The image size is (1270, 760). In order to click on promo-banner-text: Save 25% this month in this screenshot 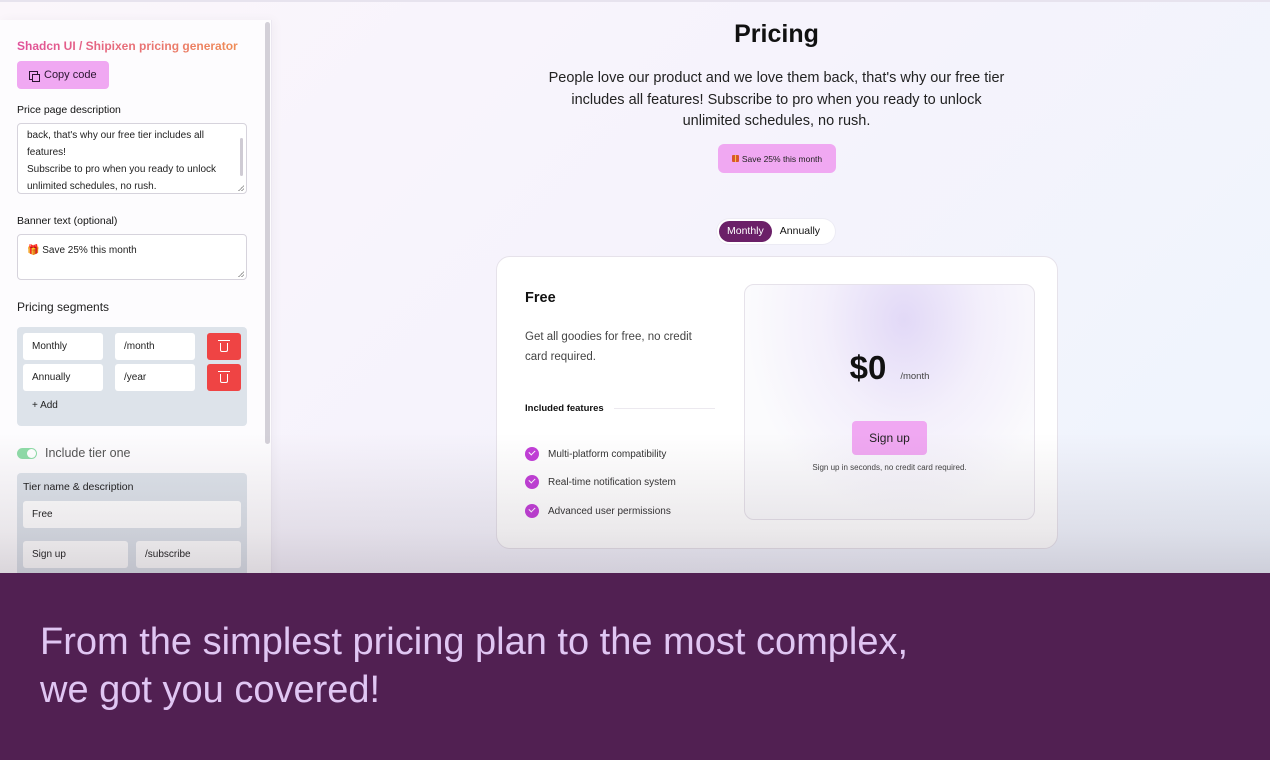, I will do `click(782, 158)`.